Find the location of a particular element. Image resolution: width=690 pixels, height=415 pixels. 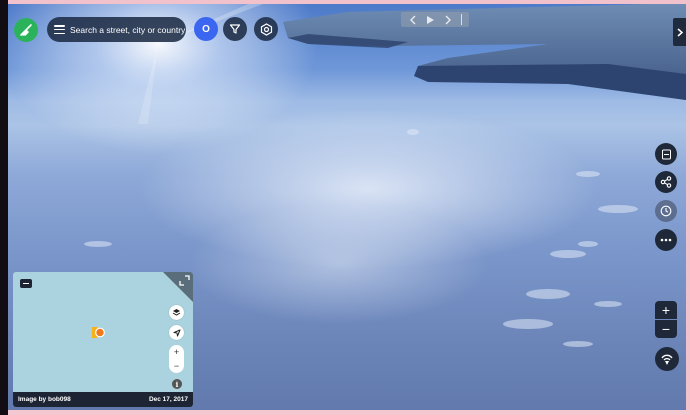

mapillary-logo-button is located at coordinates (26, 30).